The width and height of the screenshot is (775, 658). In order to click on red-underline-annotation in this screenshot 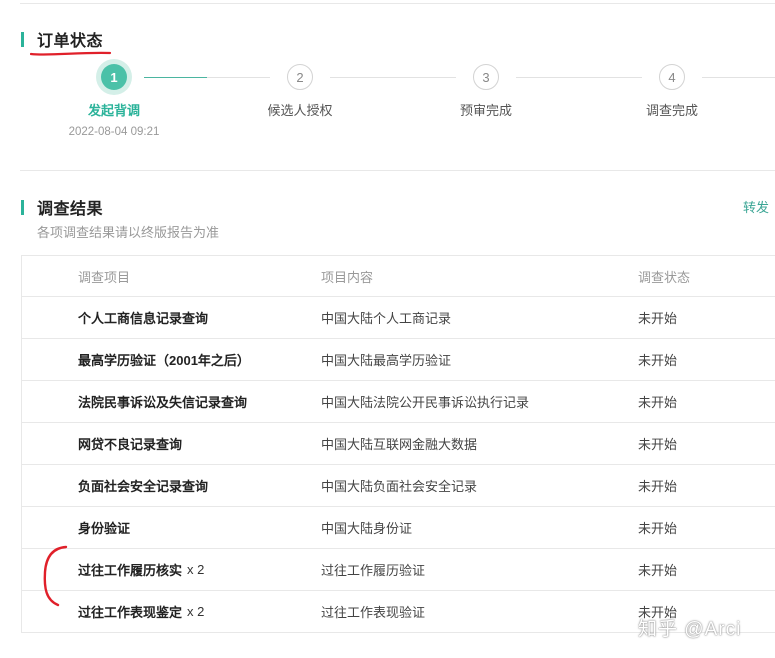, I will do `click(71, 53)`.